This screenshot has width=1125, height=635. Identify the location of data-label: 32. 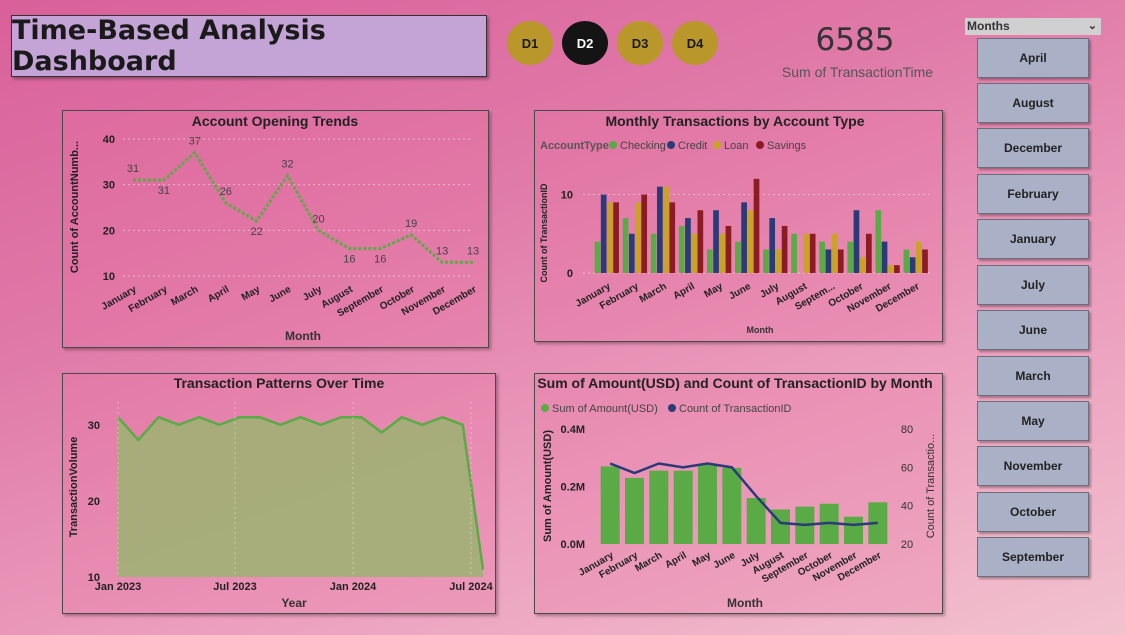
(287, 165).